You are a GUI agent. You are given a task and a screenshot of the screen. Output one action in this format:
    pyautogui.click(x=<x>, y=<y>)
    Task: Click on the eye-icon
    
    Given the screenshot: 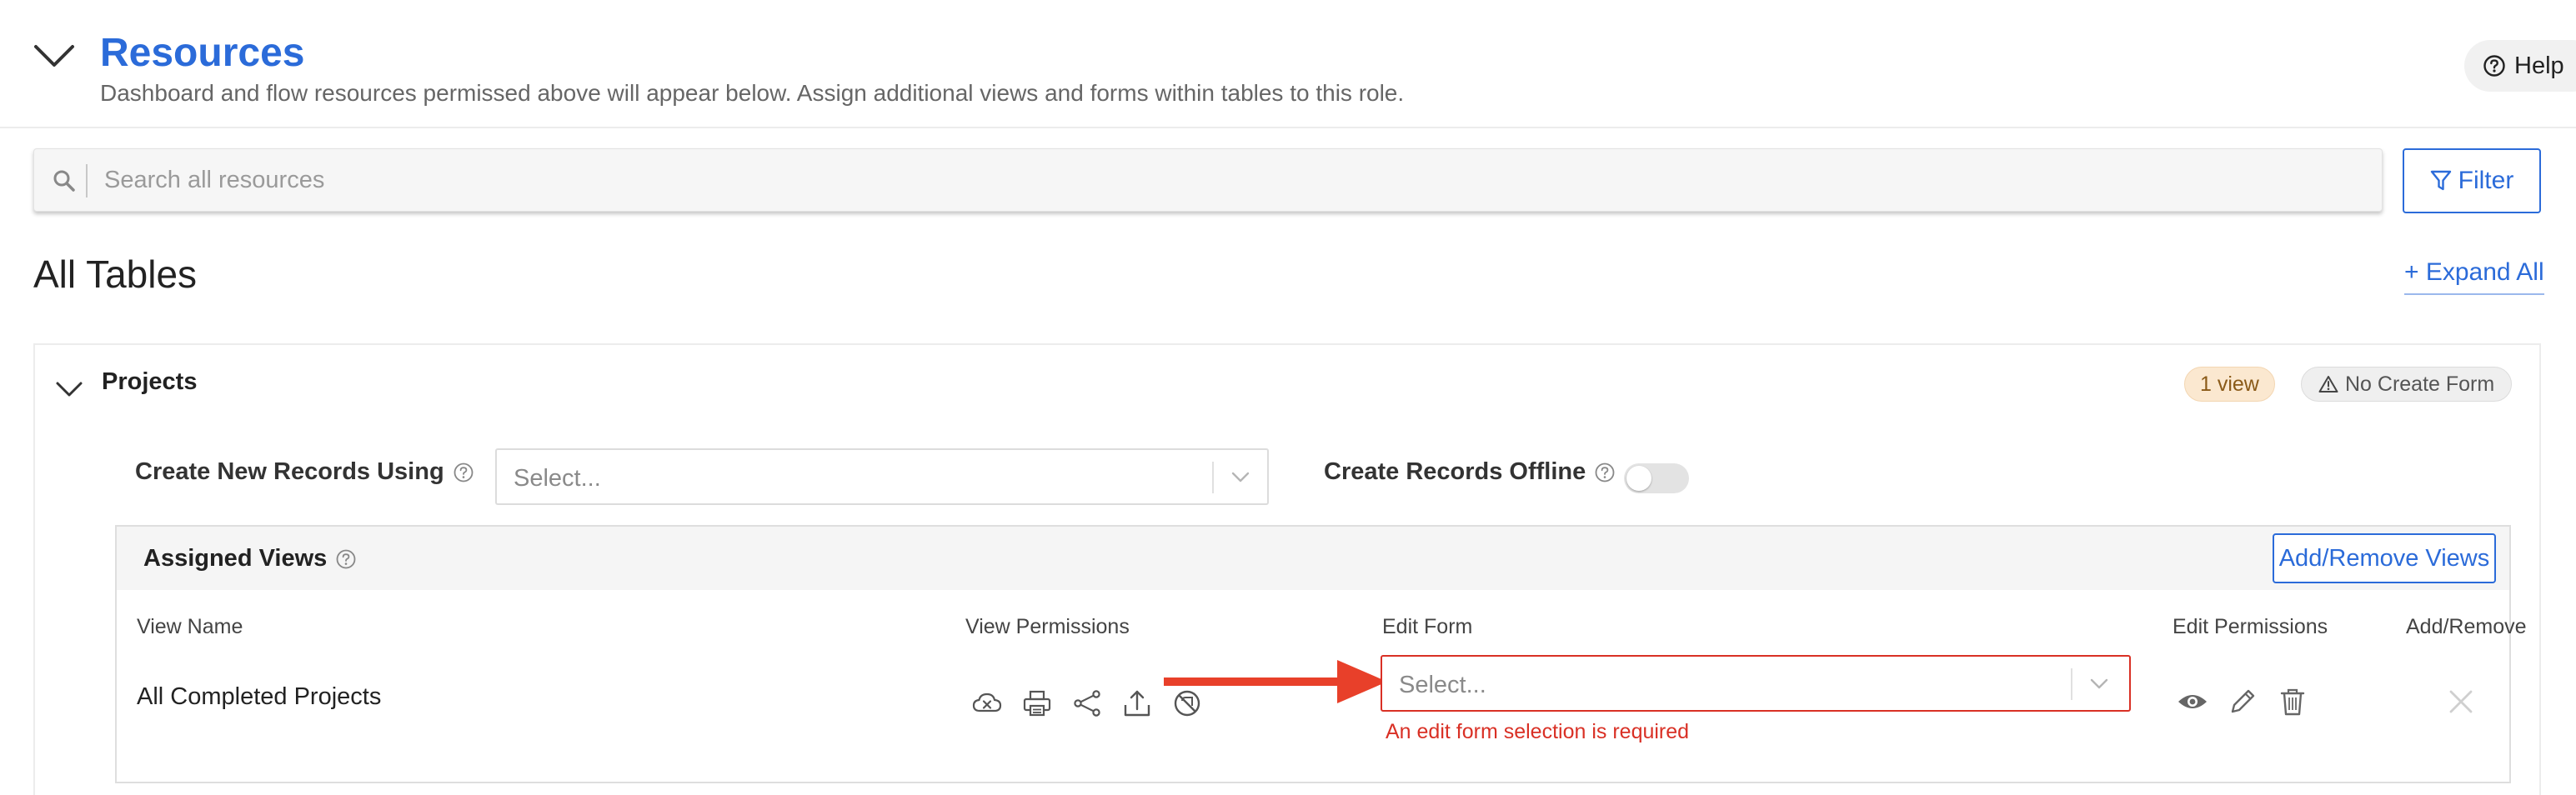 What is the action you would take?
    pyautogui.click(x=2192, y=701)
    